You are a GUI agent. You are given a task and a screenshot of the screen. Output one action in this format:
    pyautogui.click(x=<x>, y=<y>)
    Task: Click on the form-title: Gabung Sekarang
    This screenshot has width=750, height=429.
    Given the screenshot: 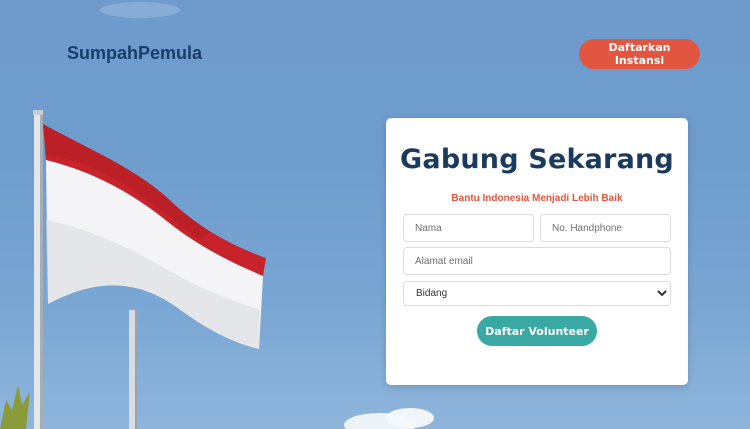 What is the action you would take?
    pyautogui.click(x=537, y=159)
    